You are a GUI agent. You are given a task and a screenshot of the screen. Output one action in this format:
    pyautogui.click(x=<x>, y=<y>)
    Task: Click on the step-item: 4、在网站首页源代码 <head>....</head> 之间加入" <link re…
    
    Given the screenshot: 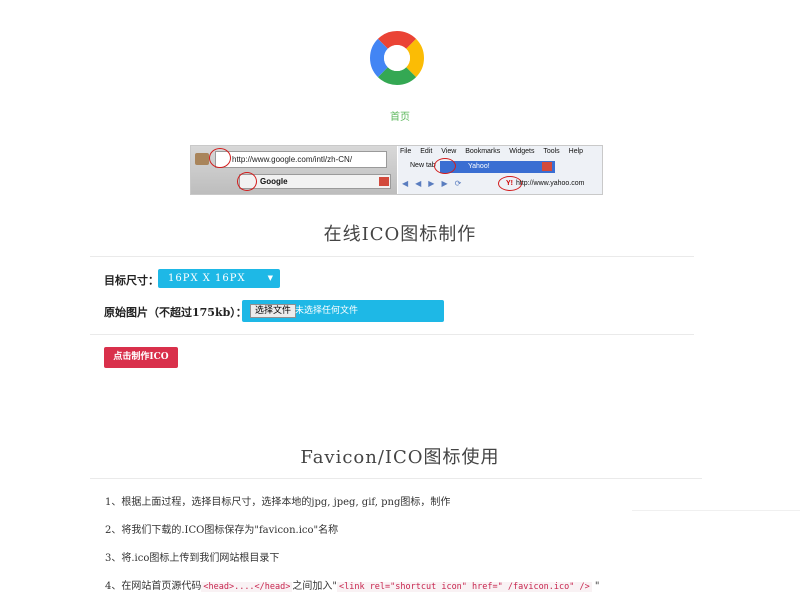 What is the action you would take?
    pyautogui.click(x=352, y=584)
    